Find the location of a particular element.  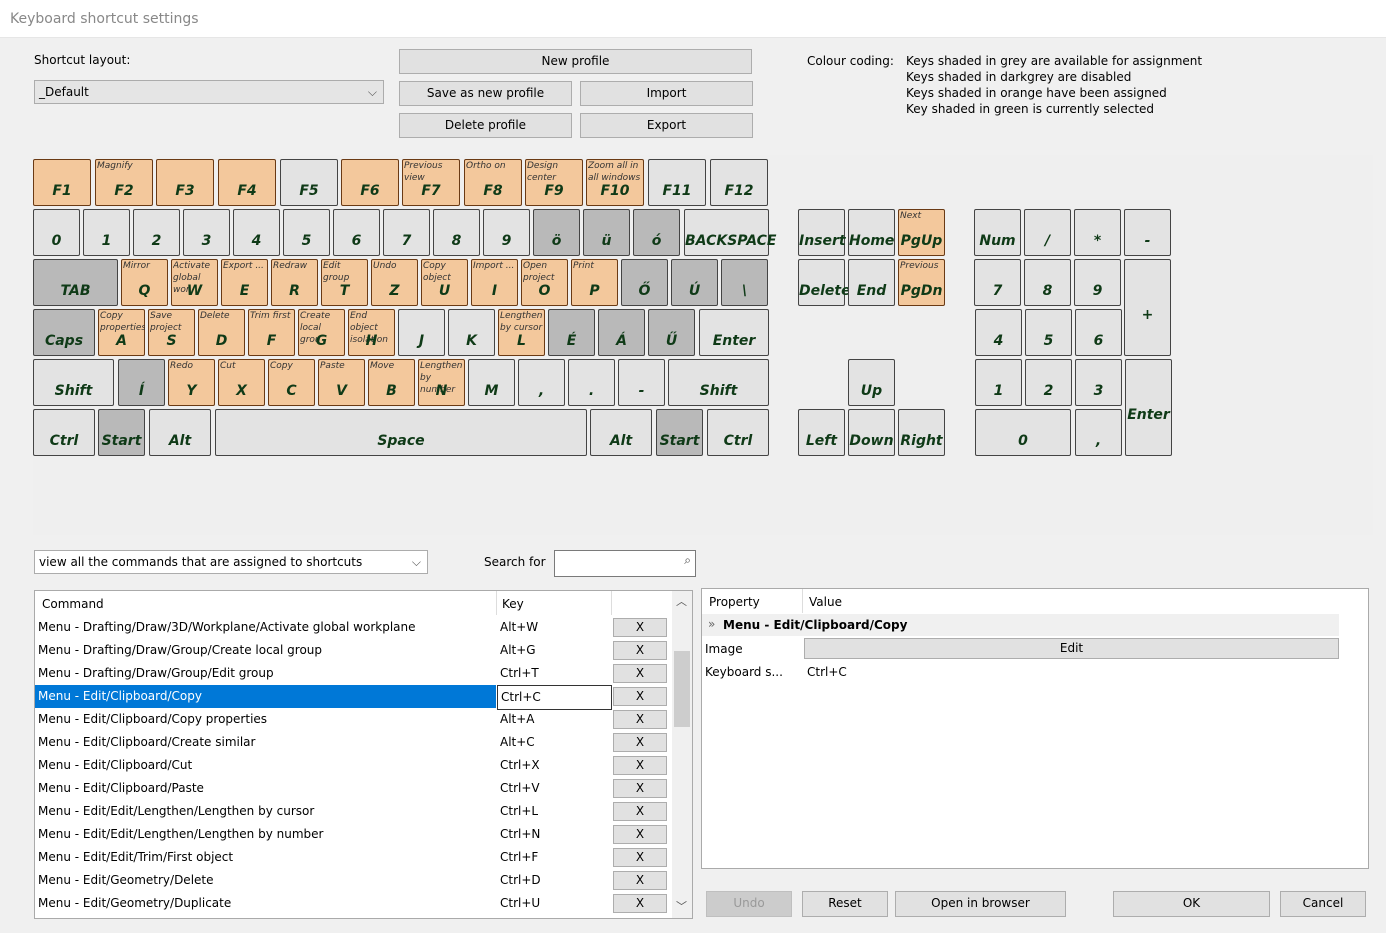

key-f9: Design center F9 is located at coordinates (554, 182).